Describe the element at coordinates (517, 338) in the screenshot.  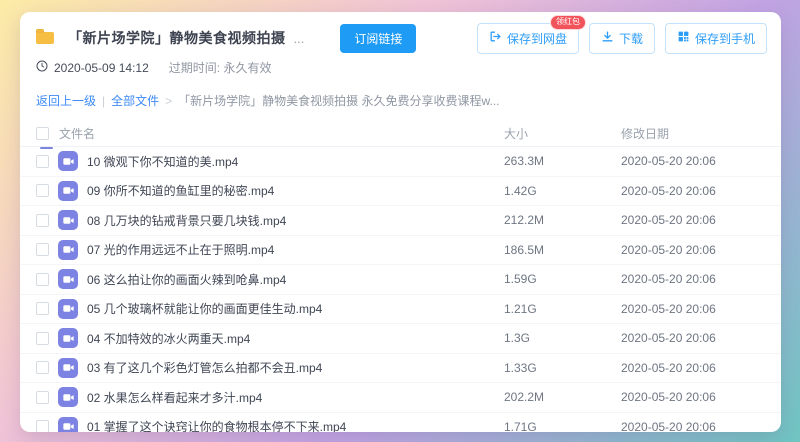
I see `file-size: 1.3G` at that location.